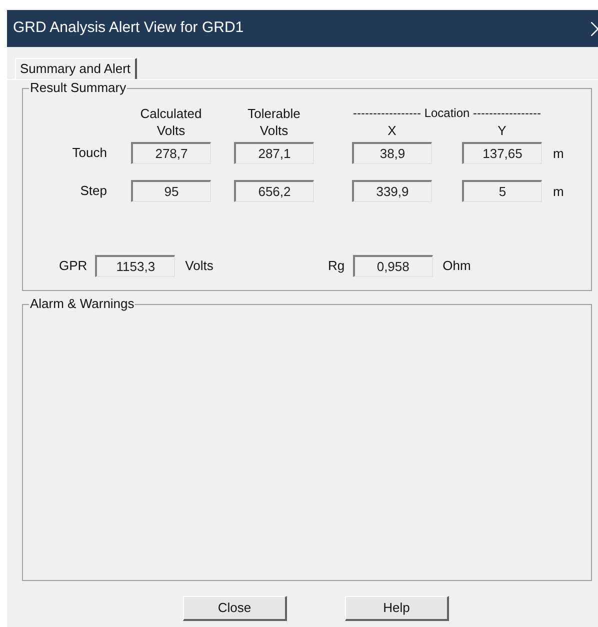  I want to click on value-field: 1153,3, so click(135, 266).